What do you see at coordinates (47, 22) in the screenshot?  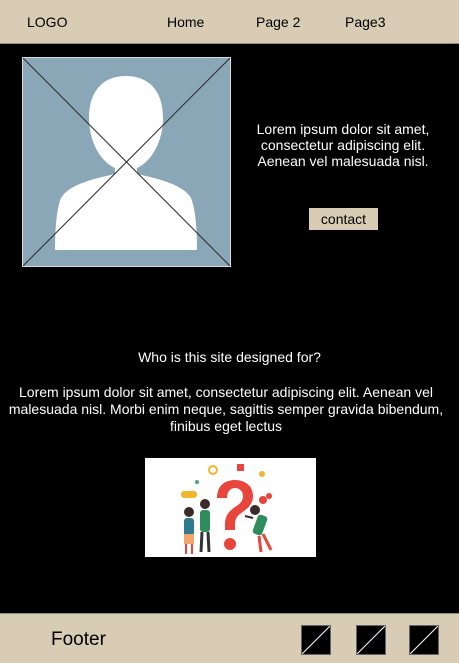 I see `logo: LOGO` at bounding box center [47, 22].